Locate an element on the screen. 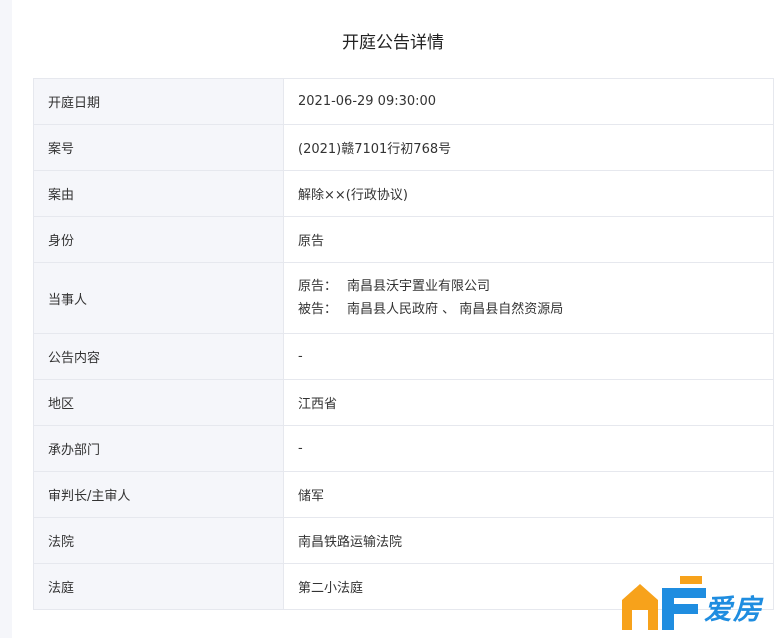  row-value-identity: 原告 is located at coordinates (528, 239).